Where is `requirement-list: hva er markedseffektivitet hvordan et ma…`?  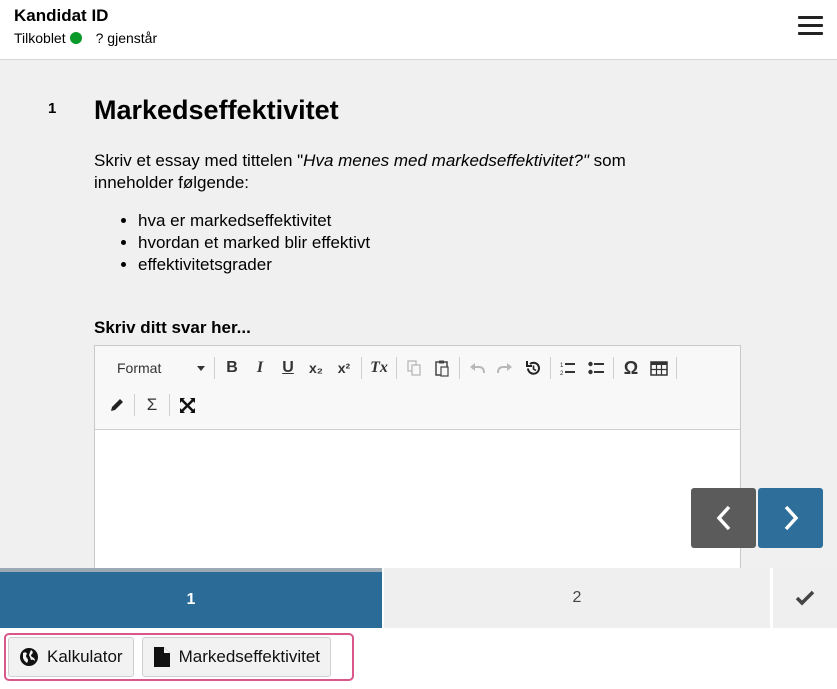
requirement-list: hva er markedseffektivitet hvordan et ma… is located at coordinates (254, 243).